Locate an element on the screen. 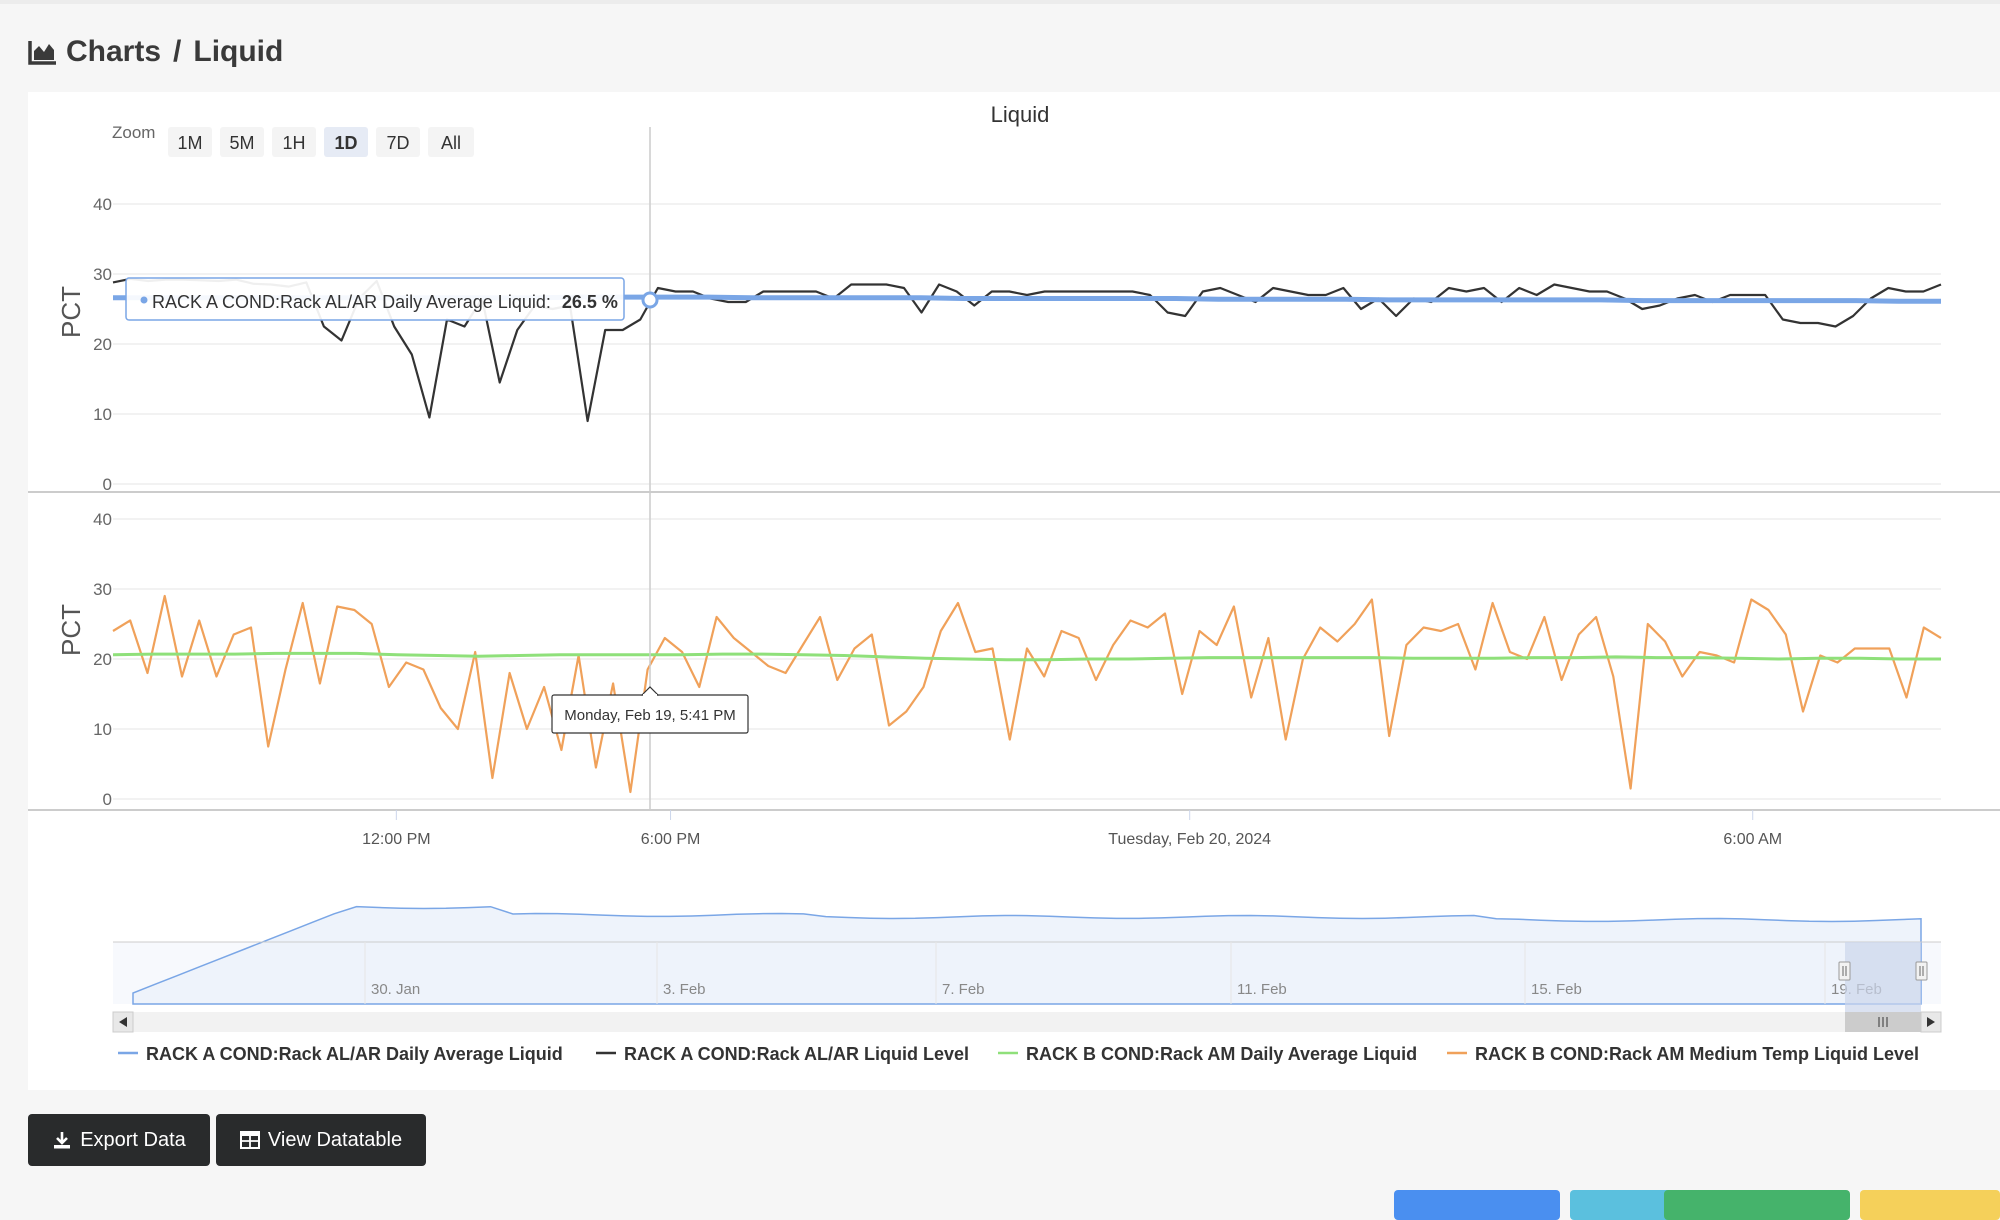 The height and width of the screenshot is (1220, 2000). save-button is located at coordinates (1757, 1205).